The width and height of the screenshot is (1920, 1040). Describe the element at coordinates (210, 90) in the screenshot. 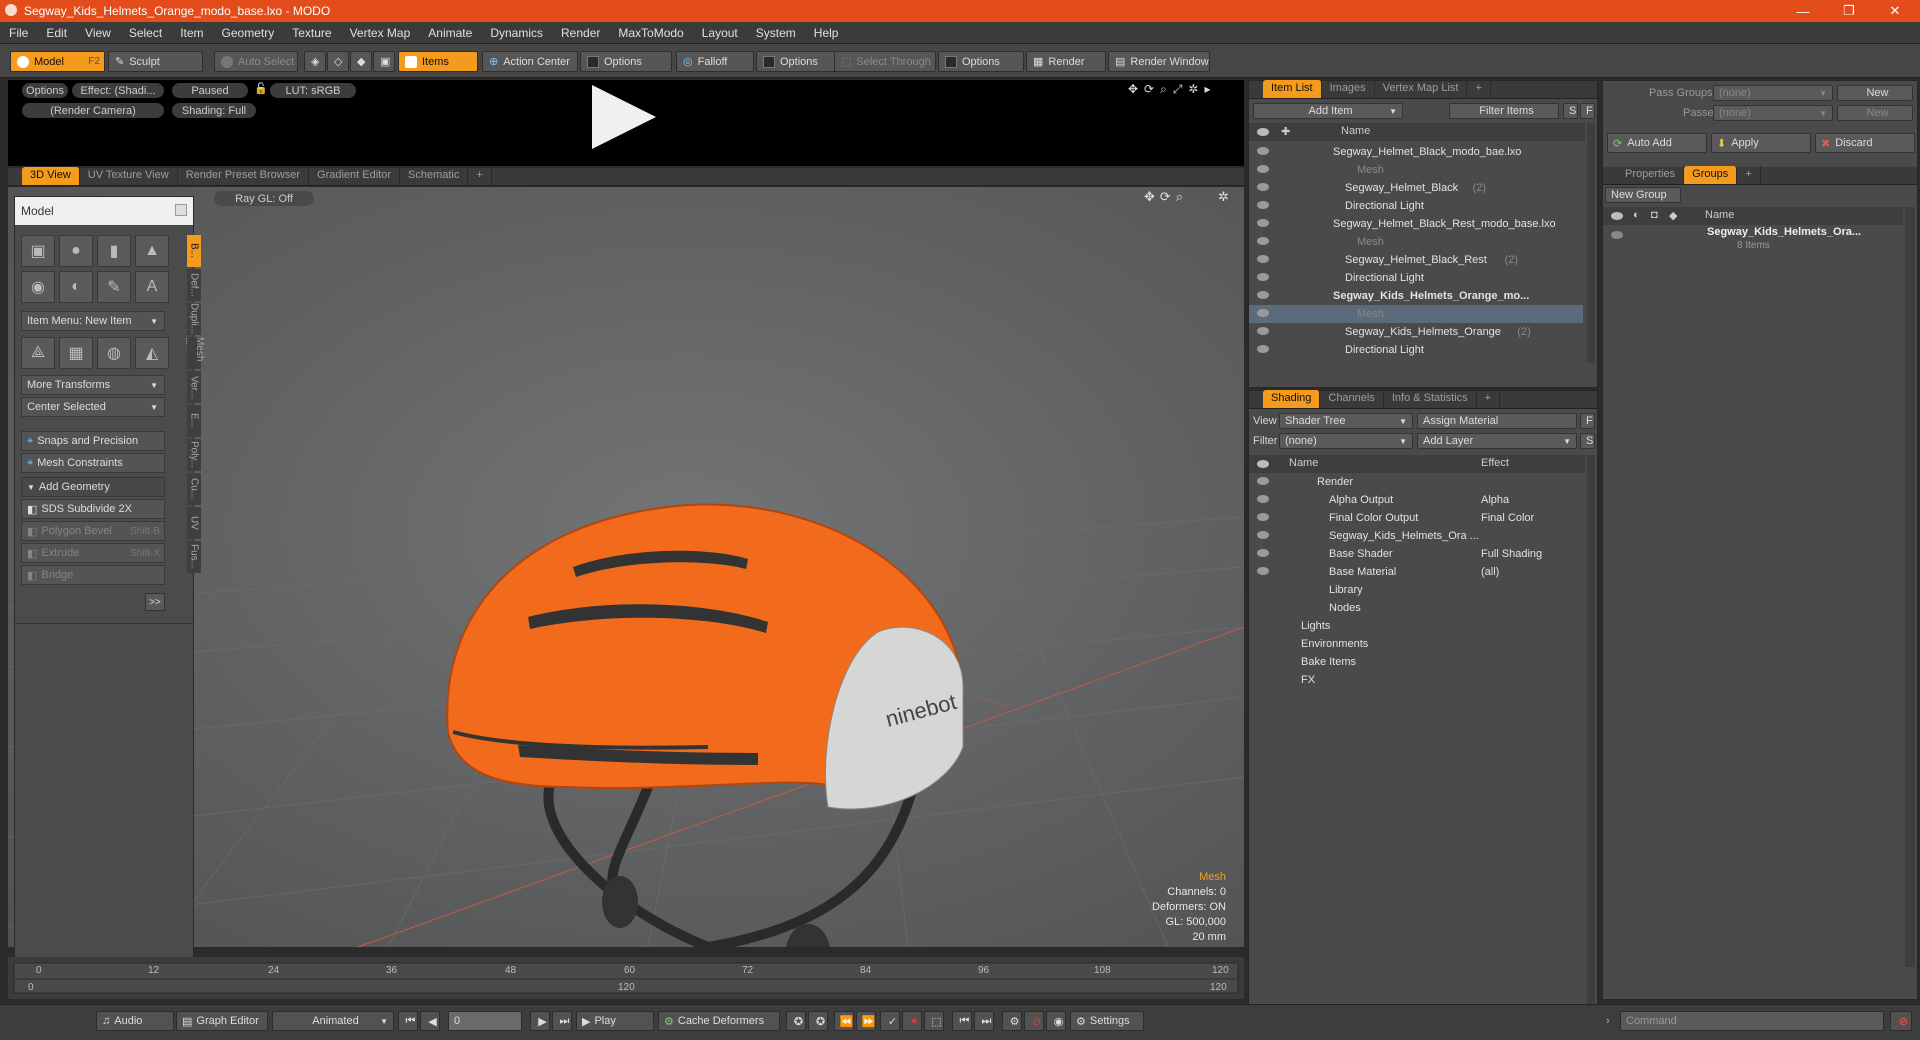

I see `preview-paused-button: Paused` at that location.